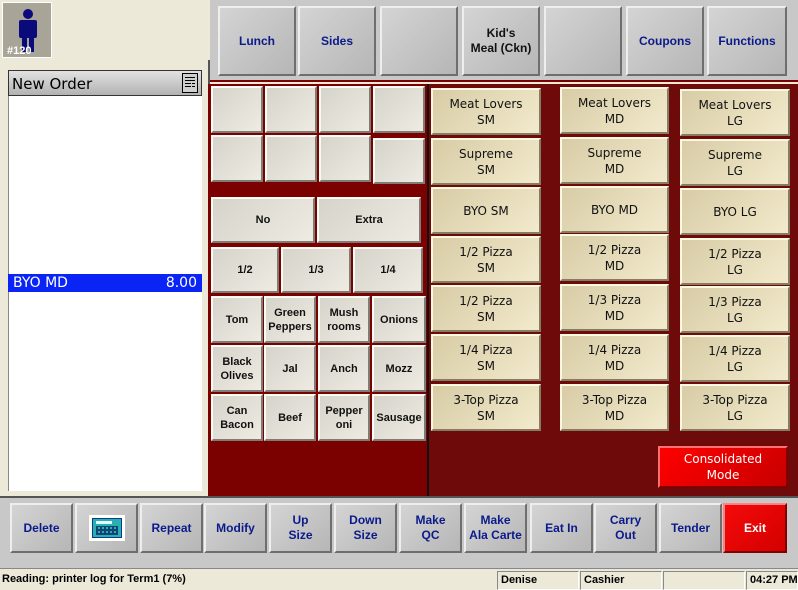 This screenshot has height=590, width=798. I want to click on topping-button-tom: Tom, so click(237, 319).